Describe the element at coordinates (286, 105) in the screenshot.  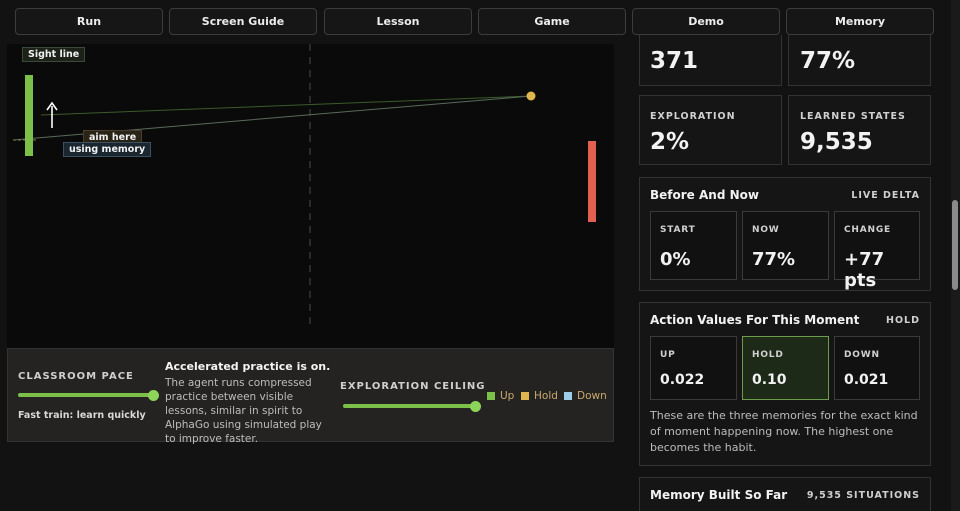
I see `sight-line` at that location.